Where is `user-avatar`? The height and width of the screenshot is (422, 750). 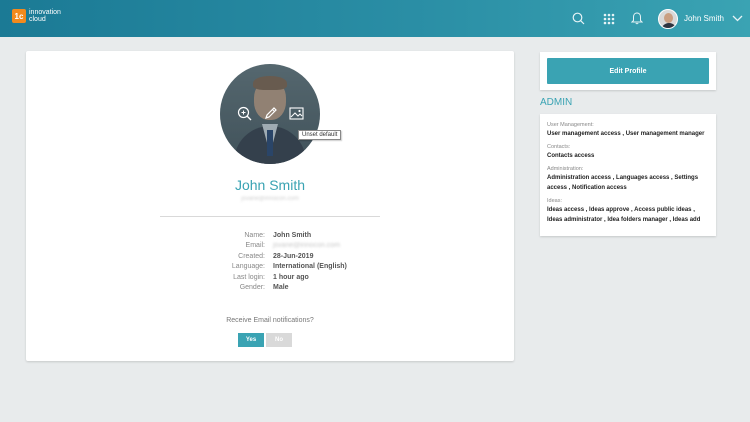
user-avatar is located at coordinates (667, 18).